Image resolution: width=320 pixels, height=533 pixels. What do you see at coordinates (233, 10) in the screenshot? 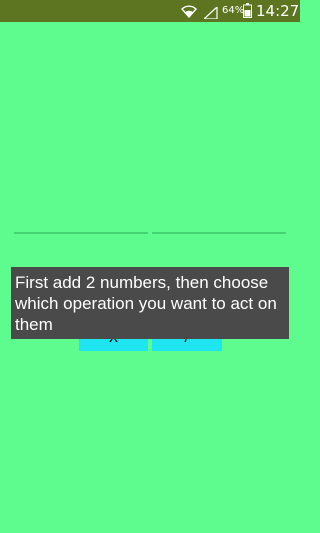
I see `battery-percent: 64%` at bounding box center [233, 10].